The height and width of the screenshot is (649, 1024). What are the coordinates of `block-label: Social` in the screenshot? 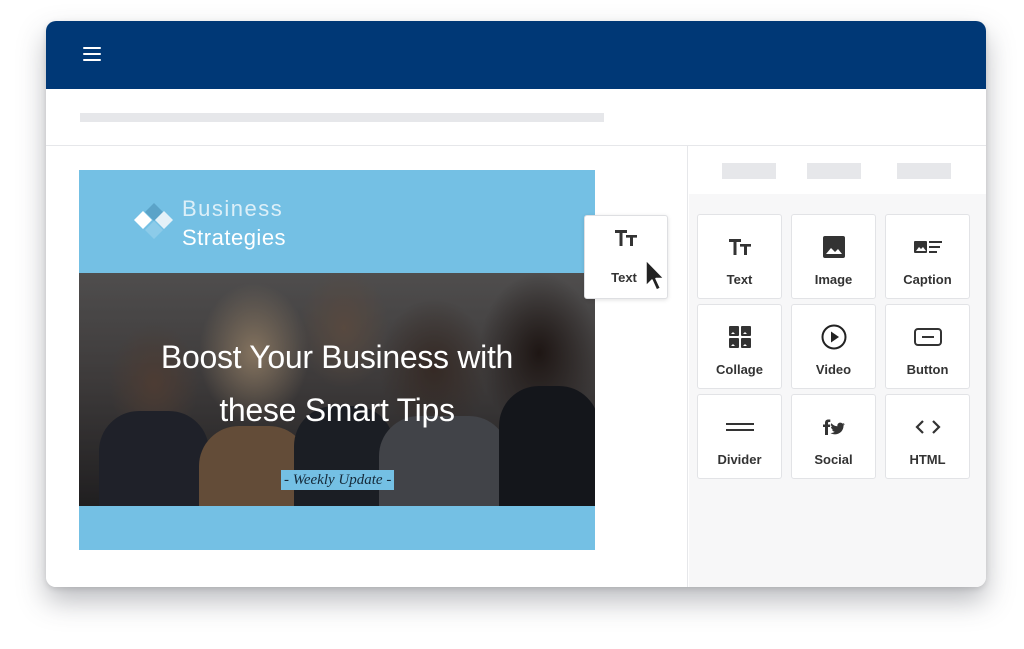 It's located at (833, 459).